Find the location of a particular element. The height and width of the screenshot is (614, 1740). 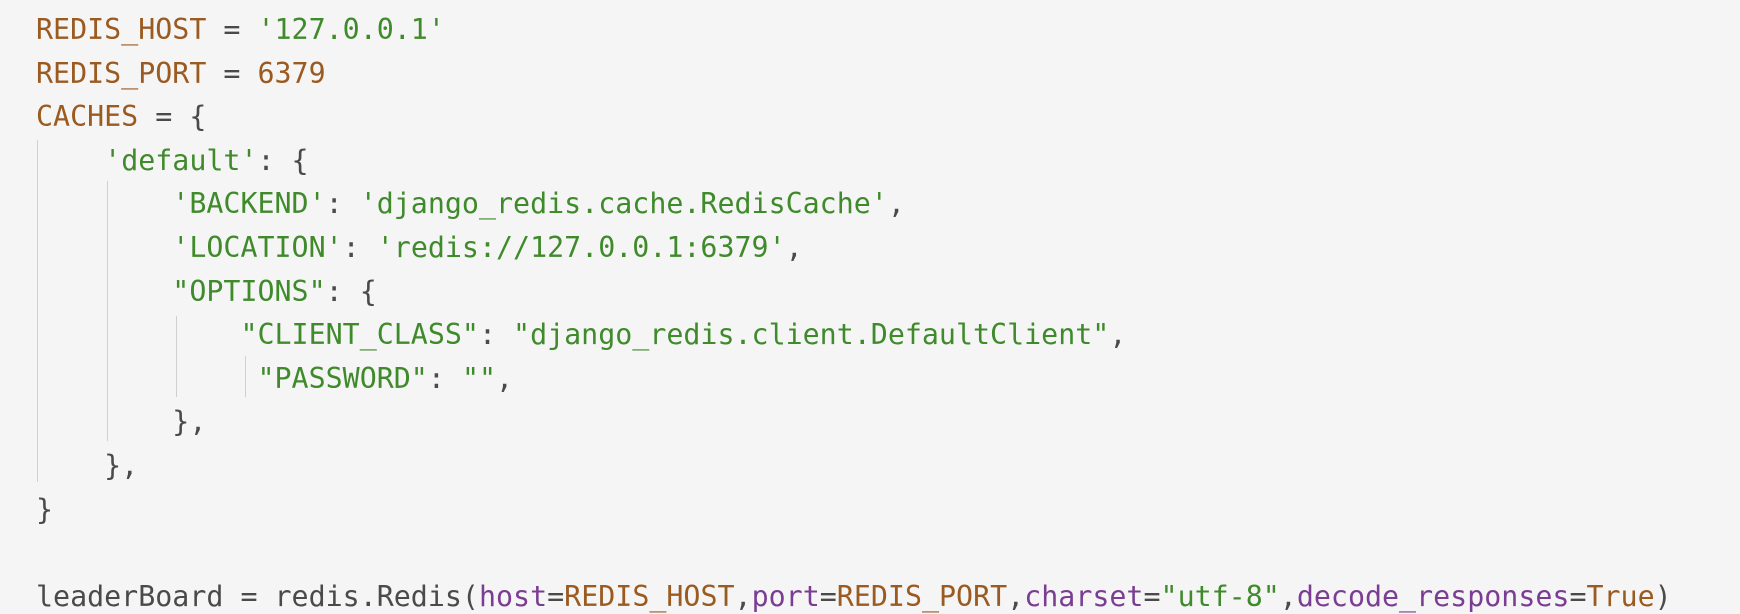

code-token-plain: = { is located at coordinates (172, 117).